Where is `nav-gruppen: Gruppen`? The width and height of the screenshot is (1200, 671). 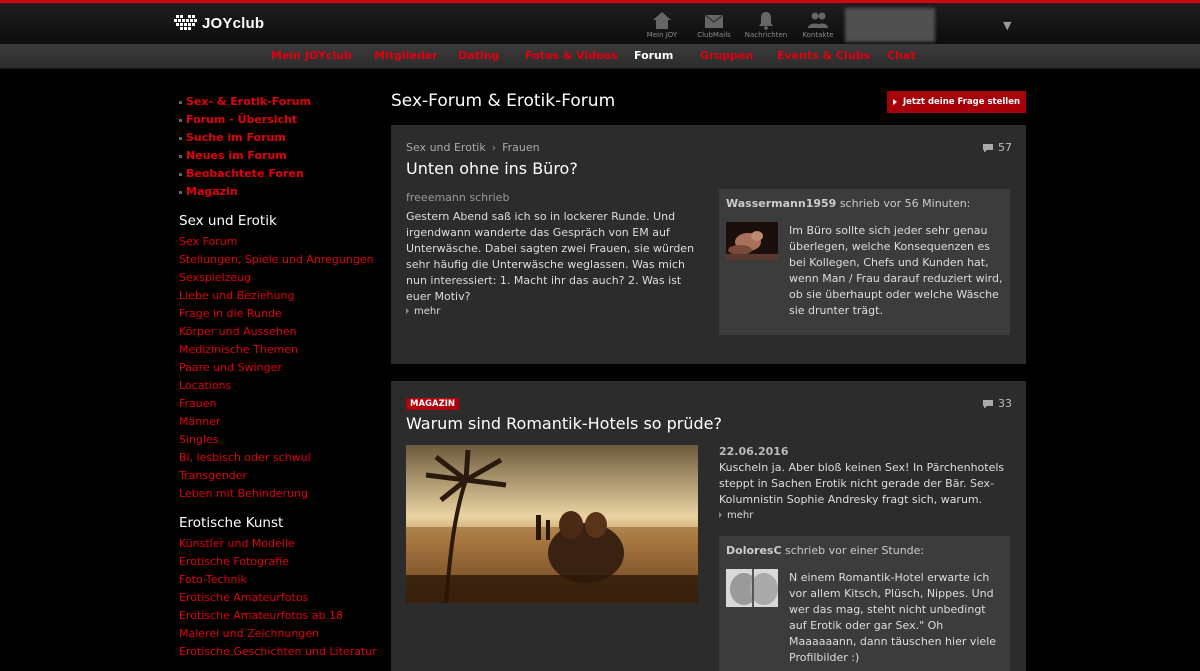
nav-gruppen: Gruppen is located at coordinates (726, 55).